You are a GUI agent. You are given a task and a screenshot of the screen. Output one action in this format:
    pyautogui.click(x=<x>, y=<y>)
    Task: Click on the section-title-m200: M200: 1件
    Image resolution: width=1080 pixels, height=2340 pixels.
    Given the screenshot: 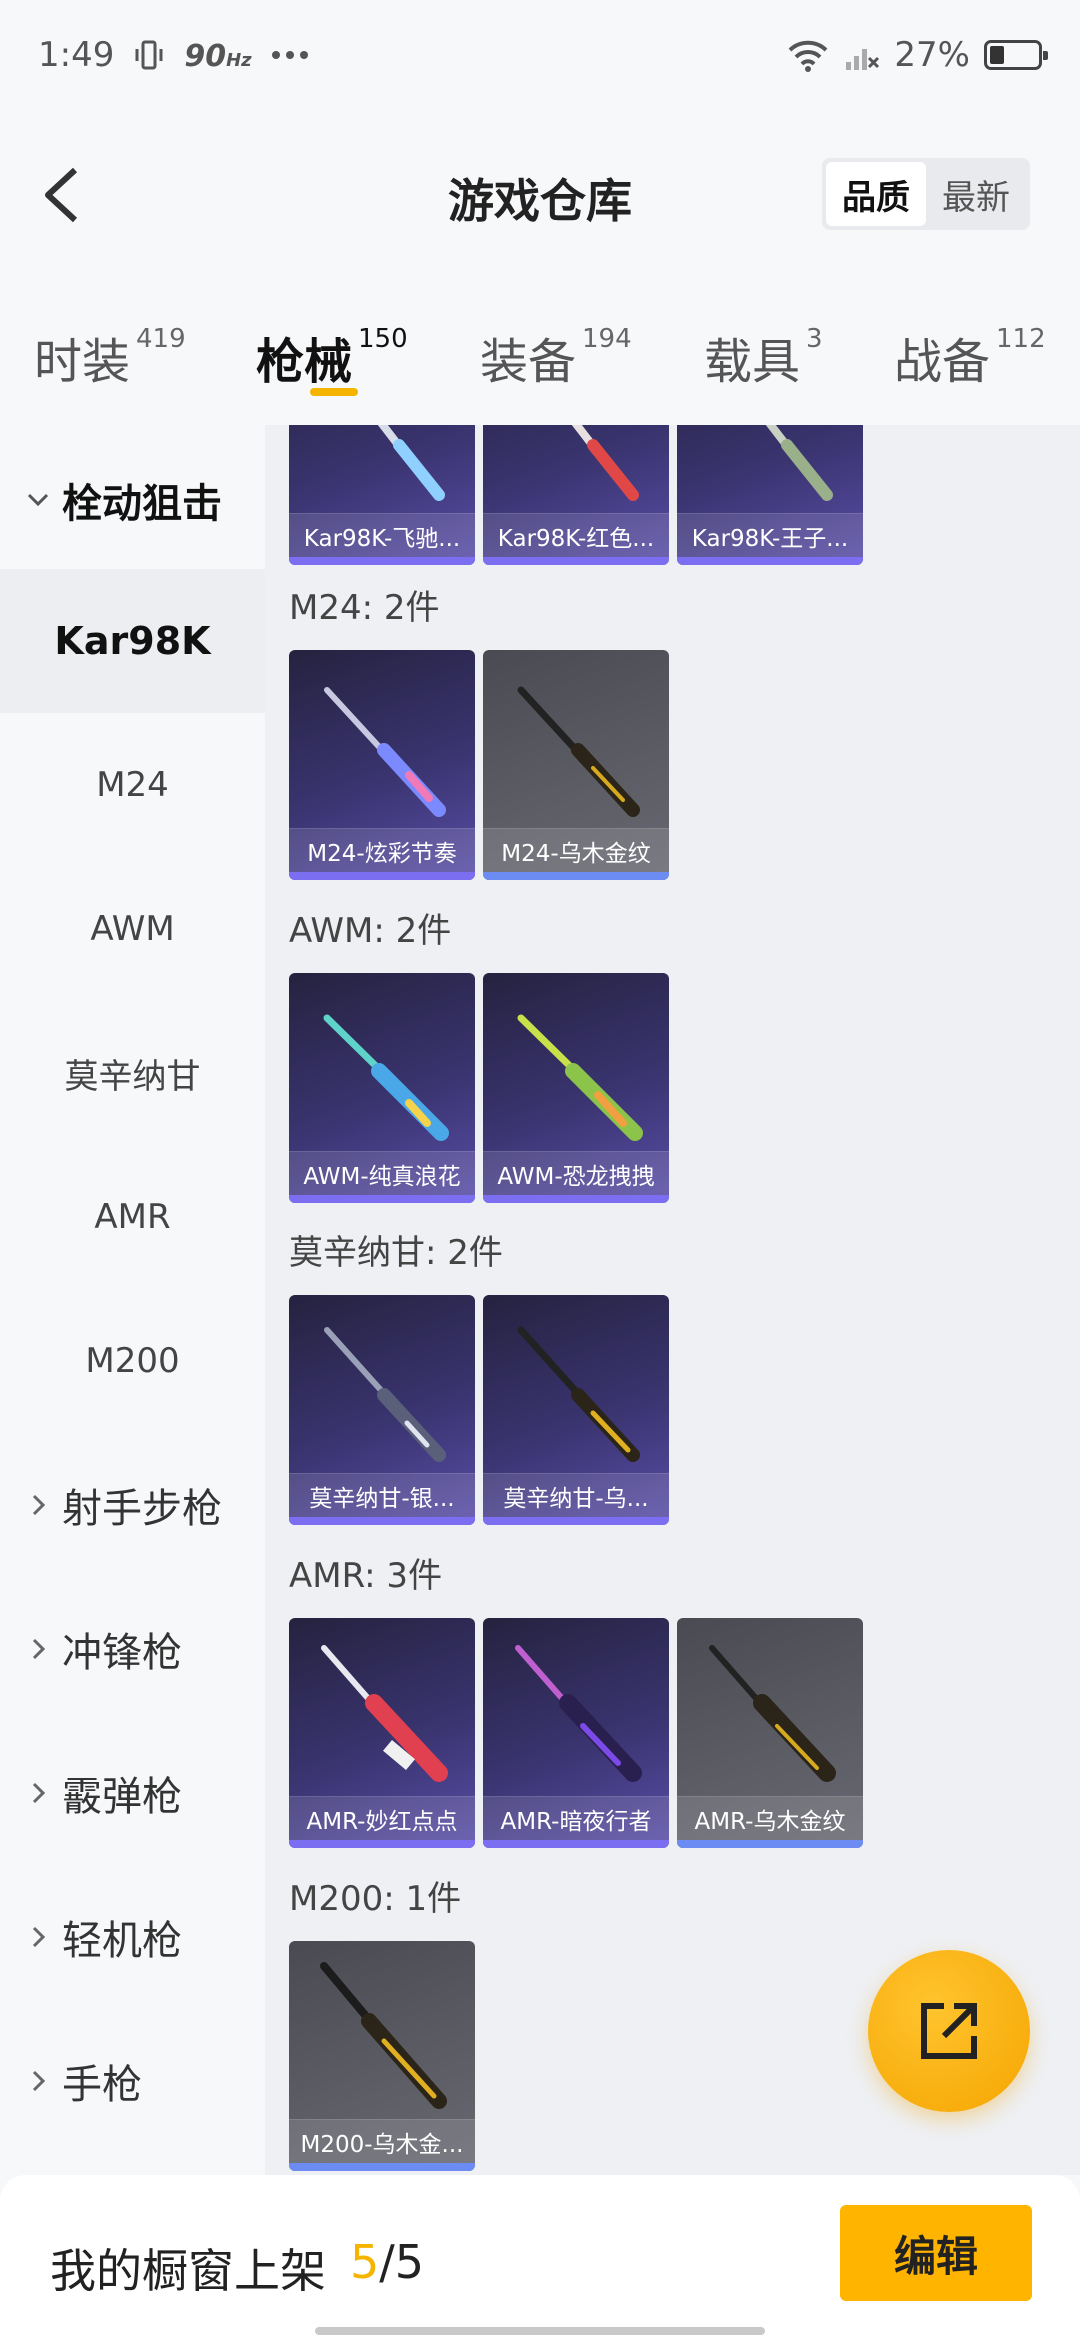 What is the action you would take?
    pyautogui.click(x=375, y=1899)
    